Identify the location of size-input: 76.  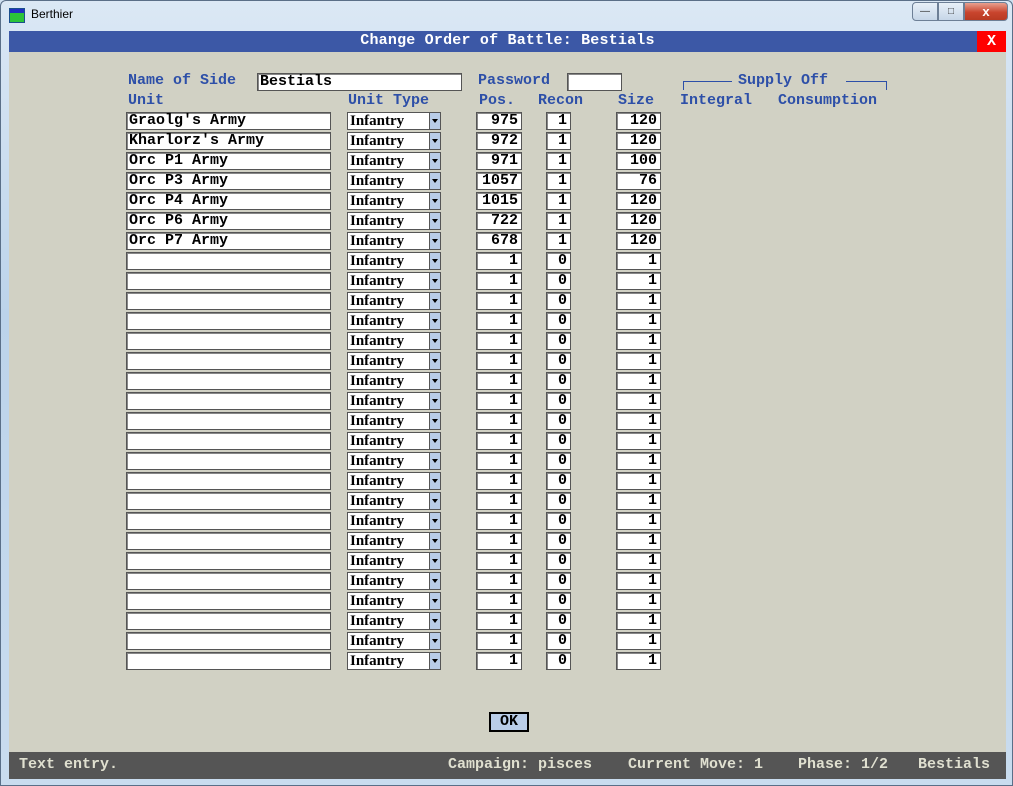
(638, 181).